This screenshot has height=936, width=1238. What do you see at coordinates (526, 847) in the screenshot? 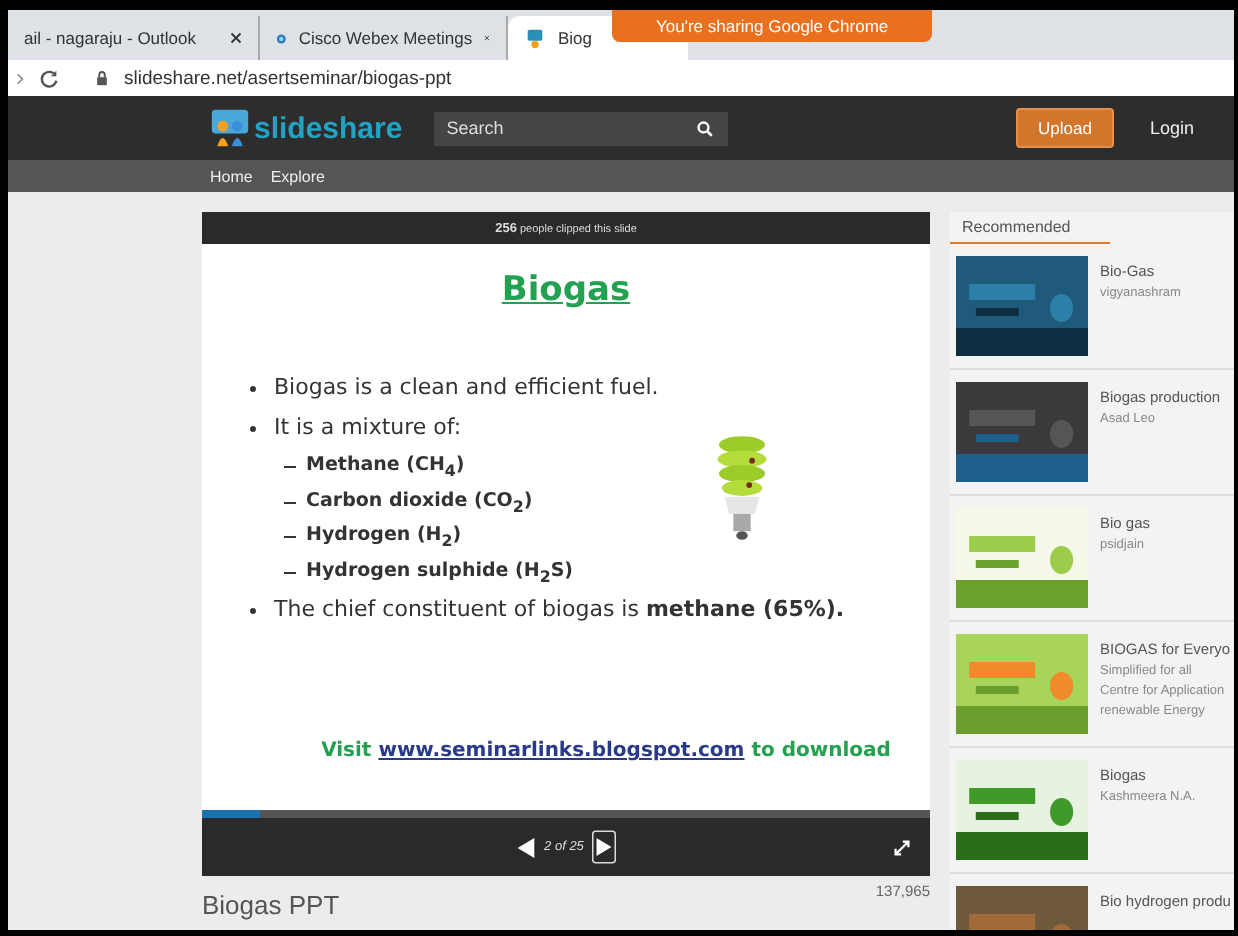
I see `previous-icon` at bounding box center [526, 847].